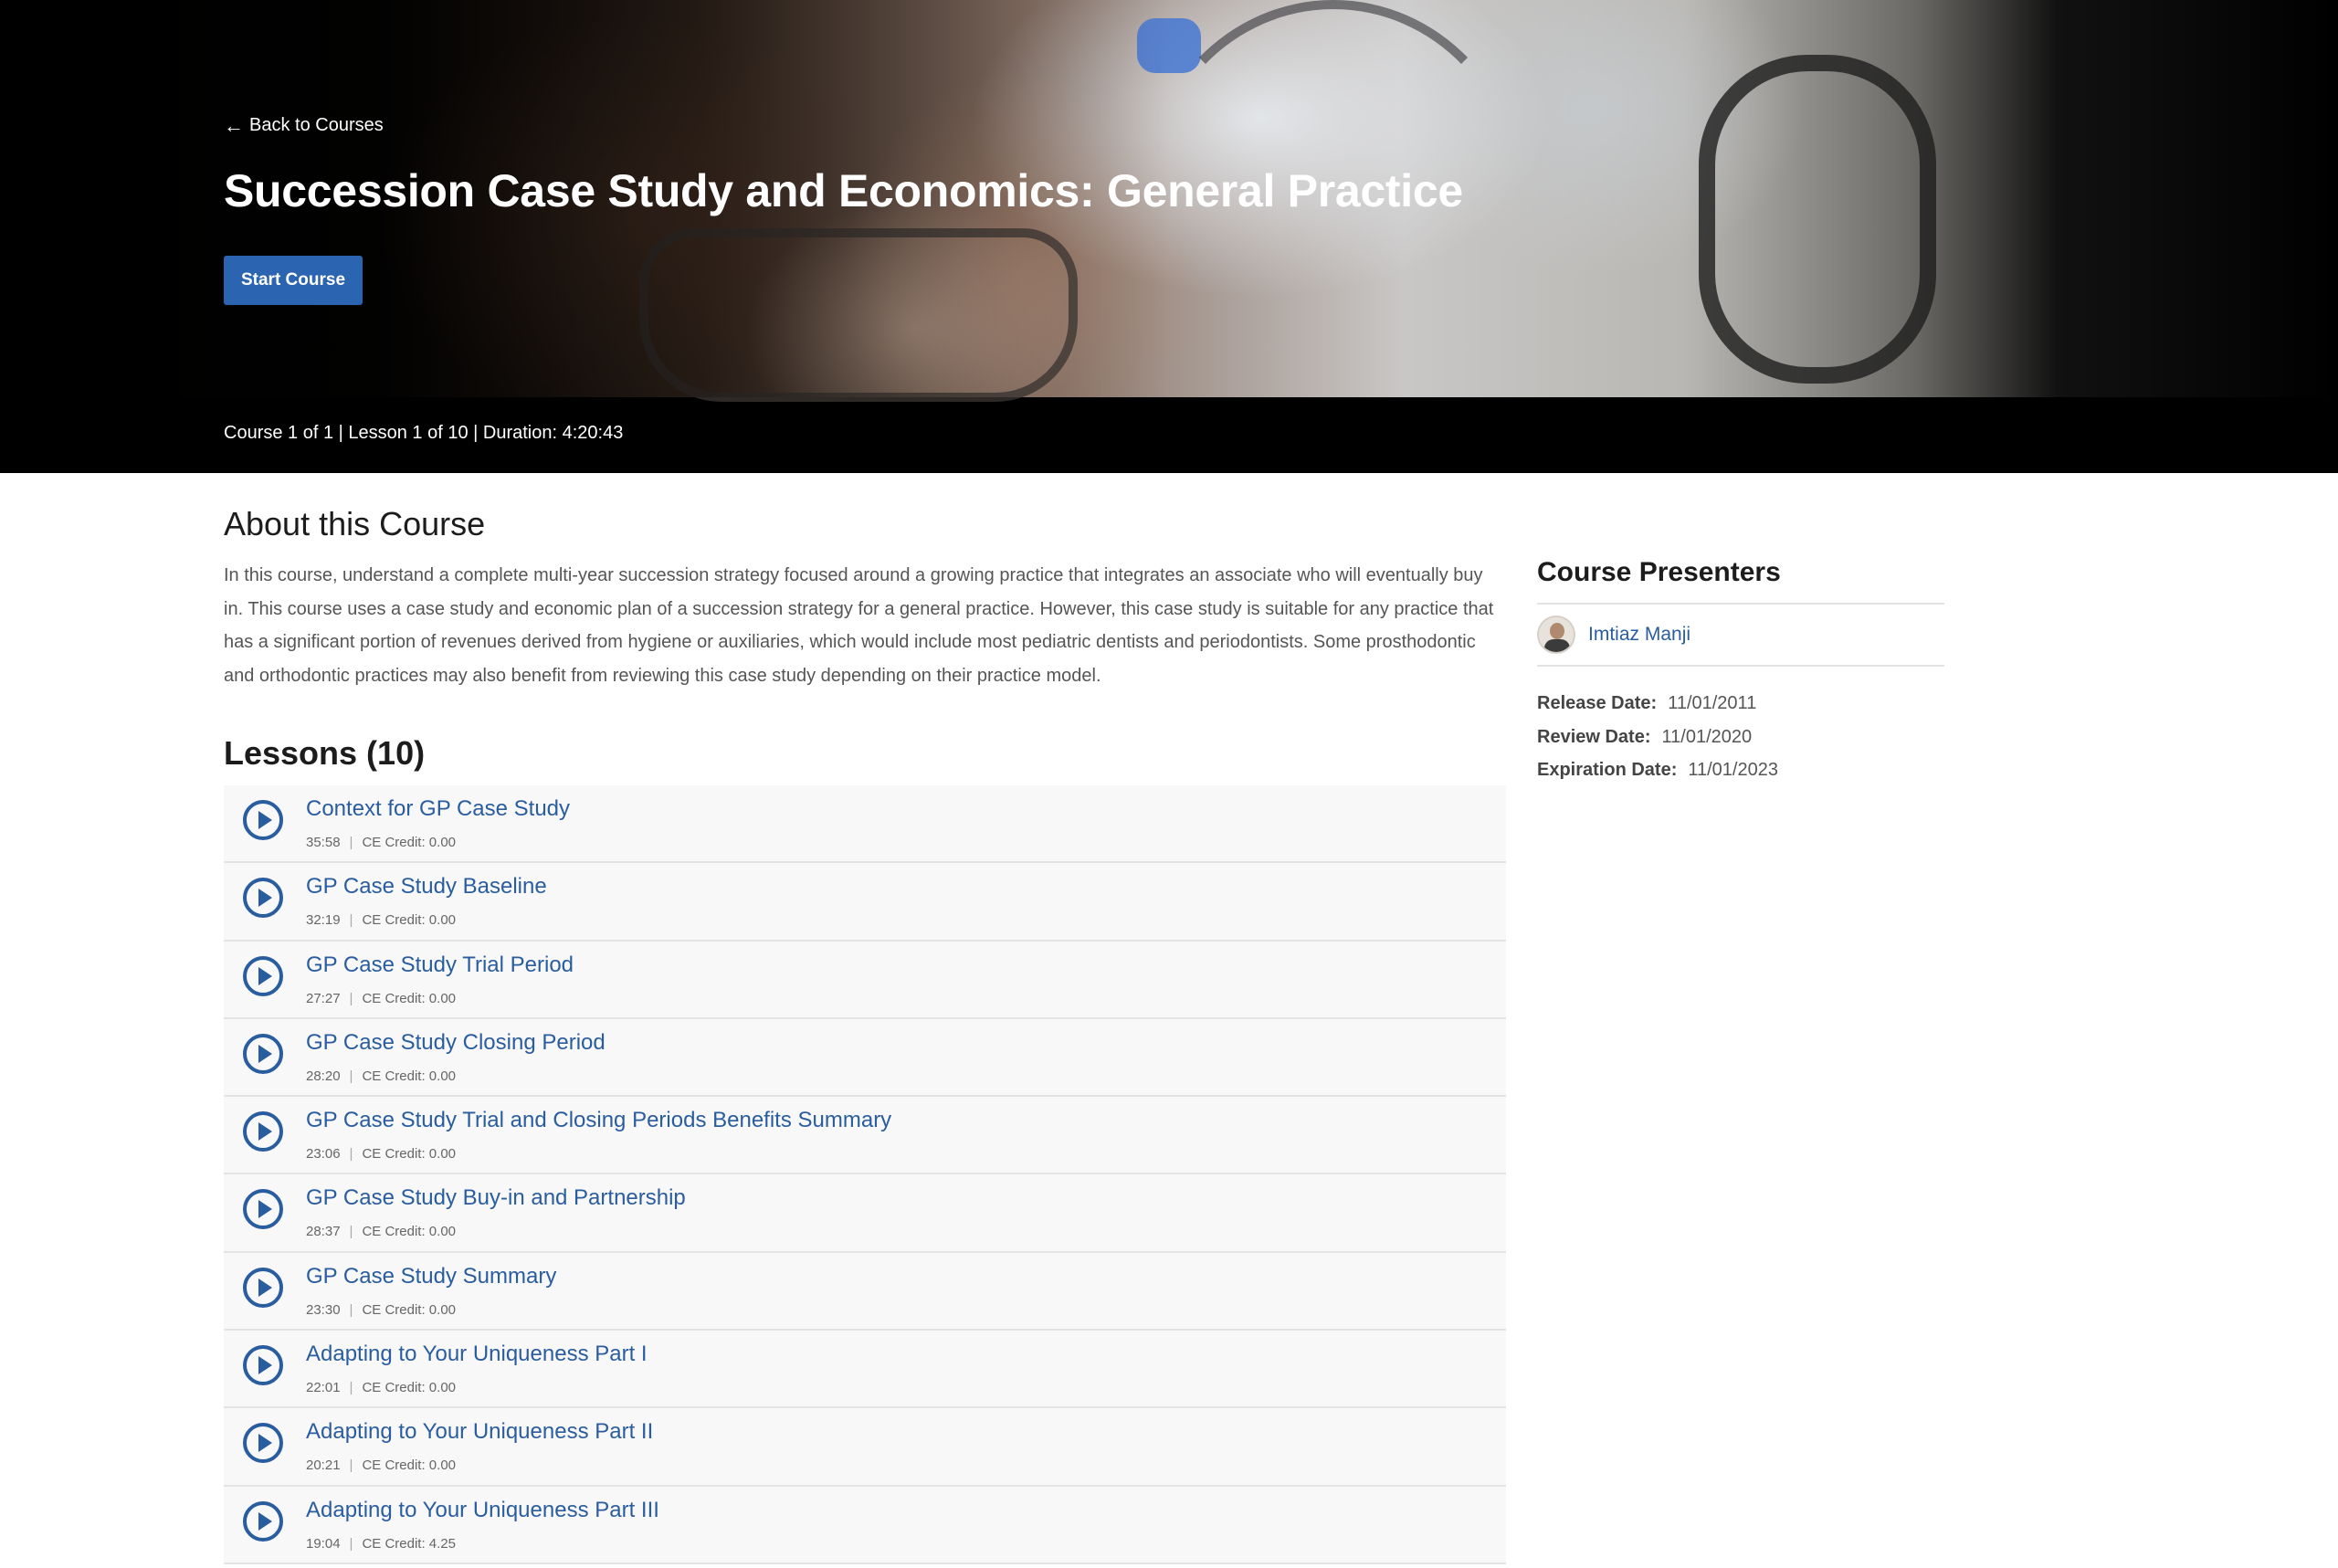 This screenshot has height=1568, width=2338. I want to click on presenter-row: Imtiaz Manji, so click(1740, 635).